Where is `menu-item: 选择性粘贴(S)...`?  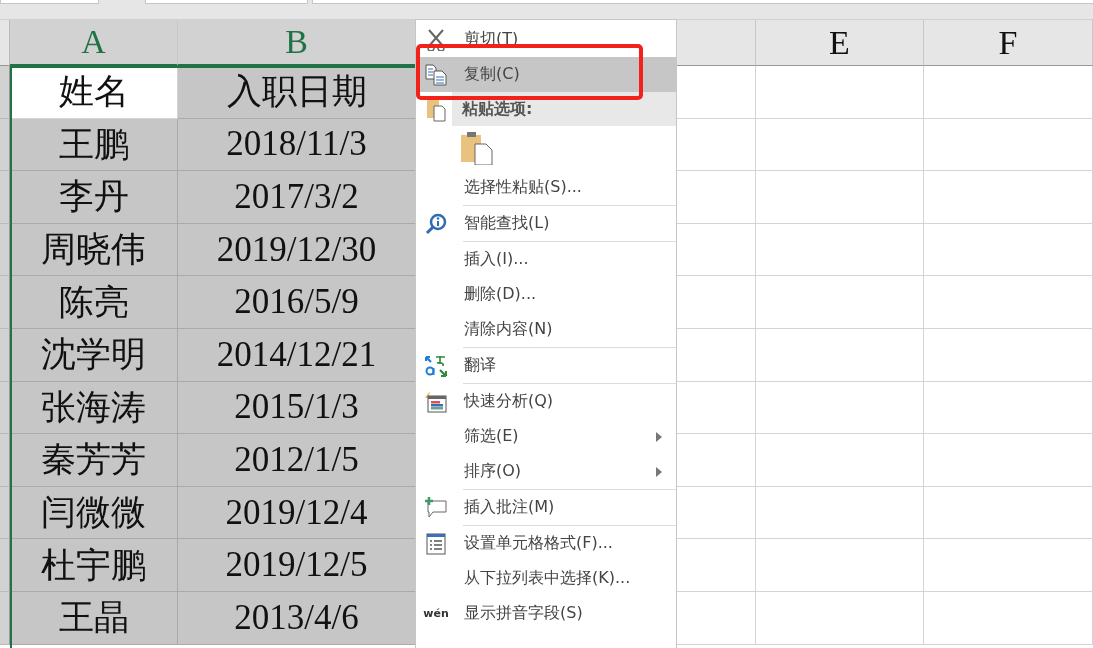 menu-item: 选择性粘贴(S)... is located at coordinates (546, 187).